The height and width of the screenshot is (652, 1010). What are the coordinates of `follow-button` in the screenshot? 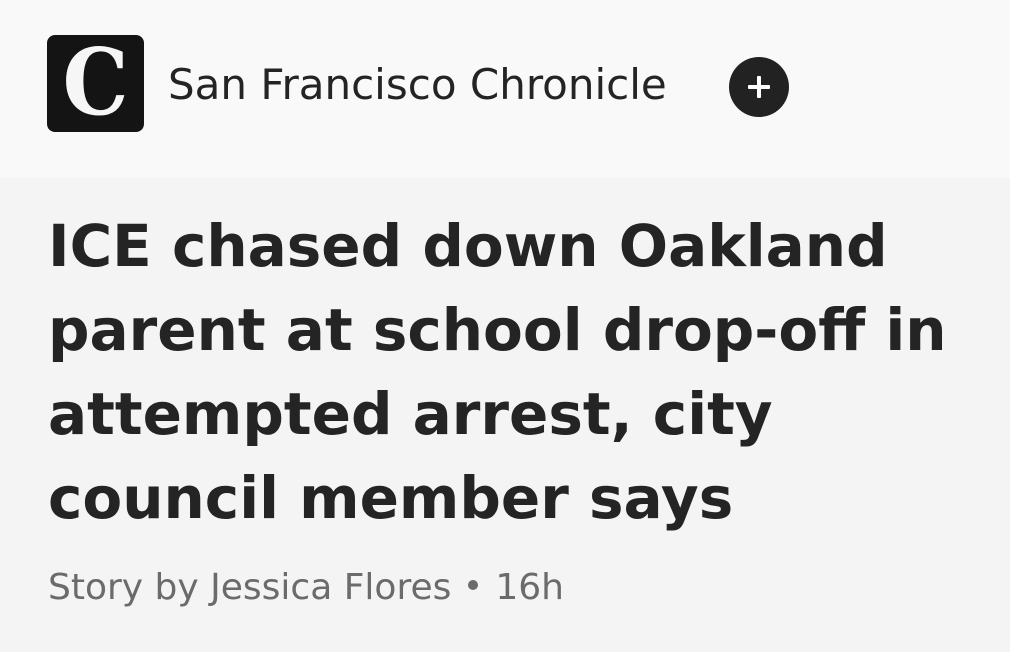 It's located at (759, 87).